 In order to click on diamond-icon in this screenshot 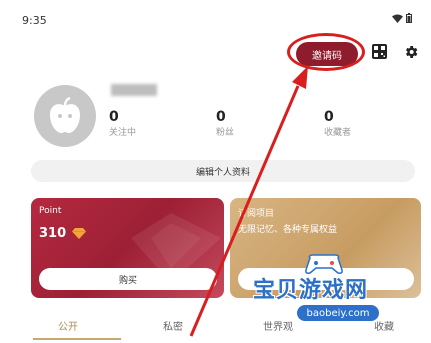, I will do `click(79, 233)`.